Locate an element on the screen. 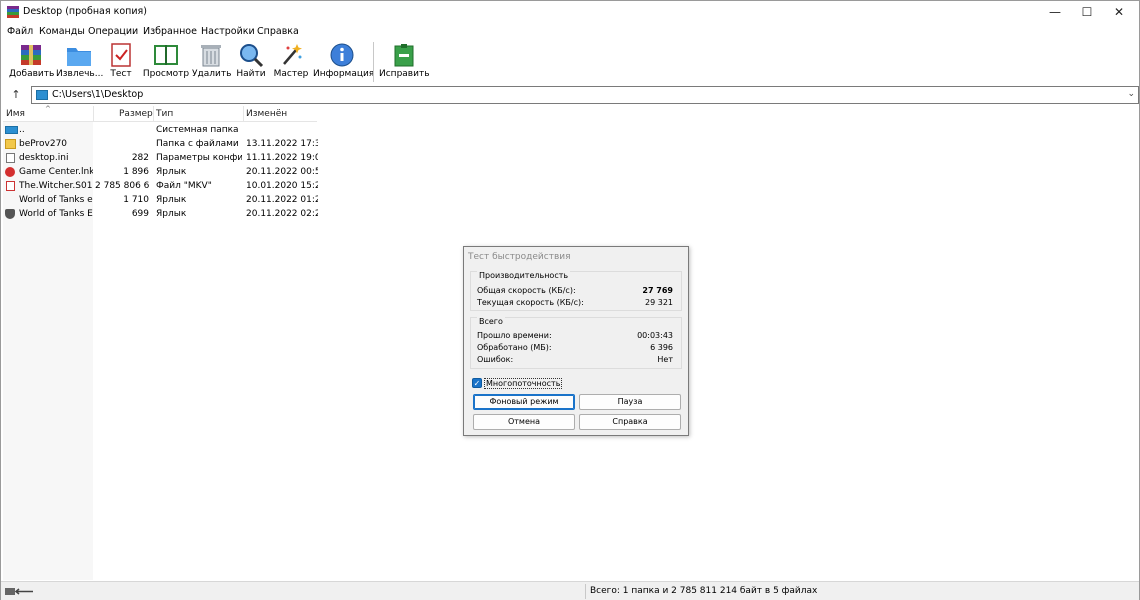 The width and height of the screenshot is (1140, 600). toolbar-test-label: Тест is located at coordinates (121, 74).